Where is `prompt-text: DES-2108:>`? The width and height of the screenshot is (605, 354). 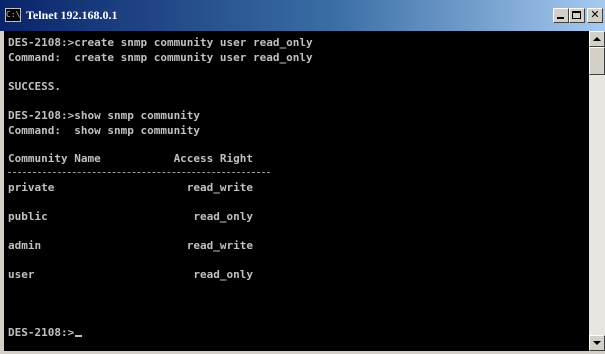
prompt-text: DES-2108:> is located at coordinates (41, 332).